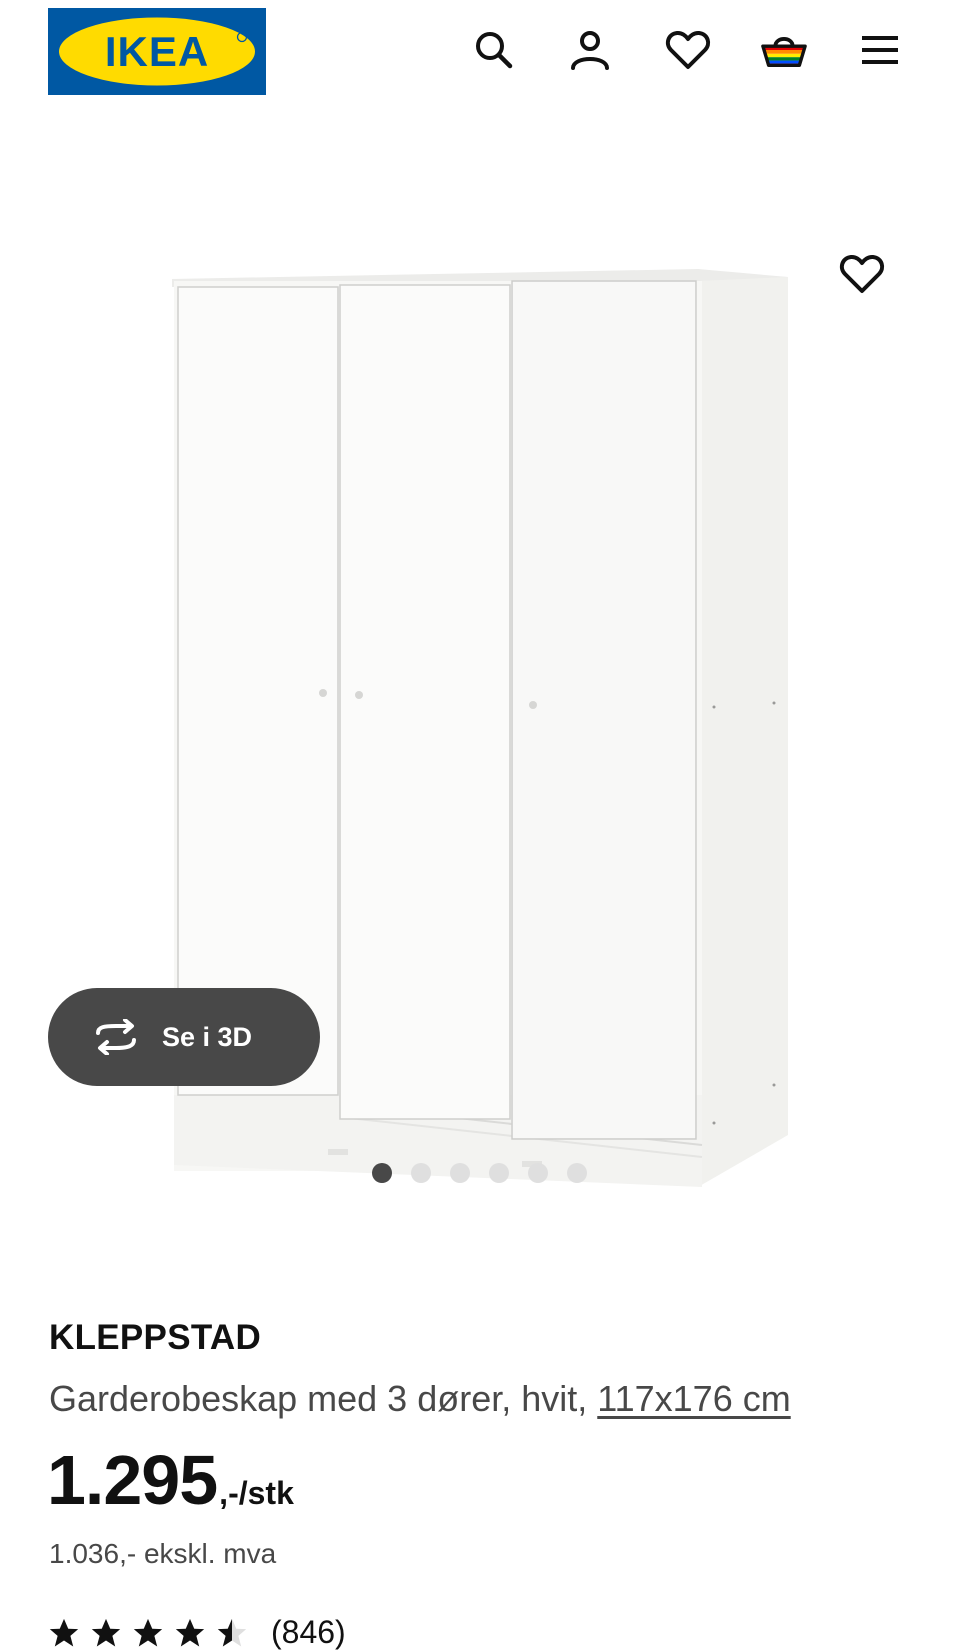 Image resolution: width=960 pixels, height=1651 pixels. I want to click on page-header: IKEA, so click(480, 55).